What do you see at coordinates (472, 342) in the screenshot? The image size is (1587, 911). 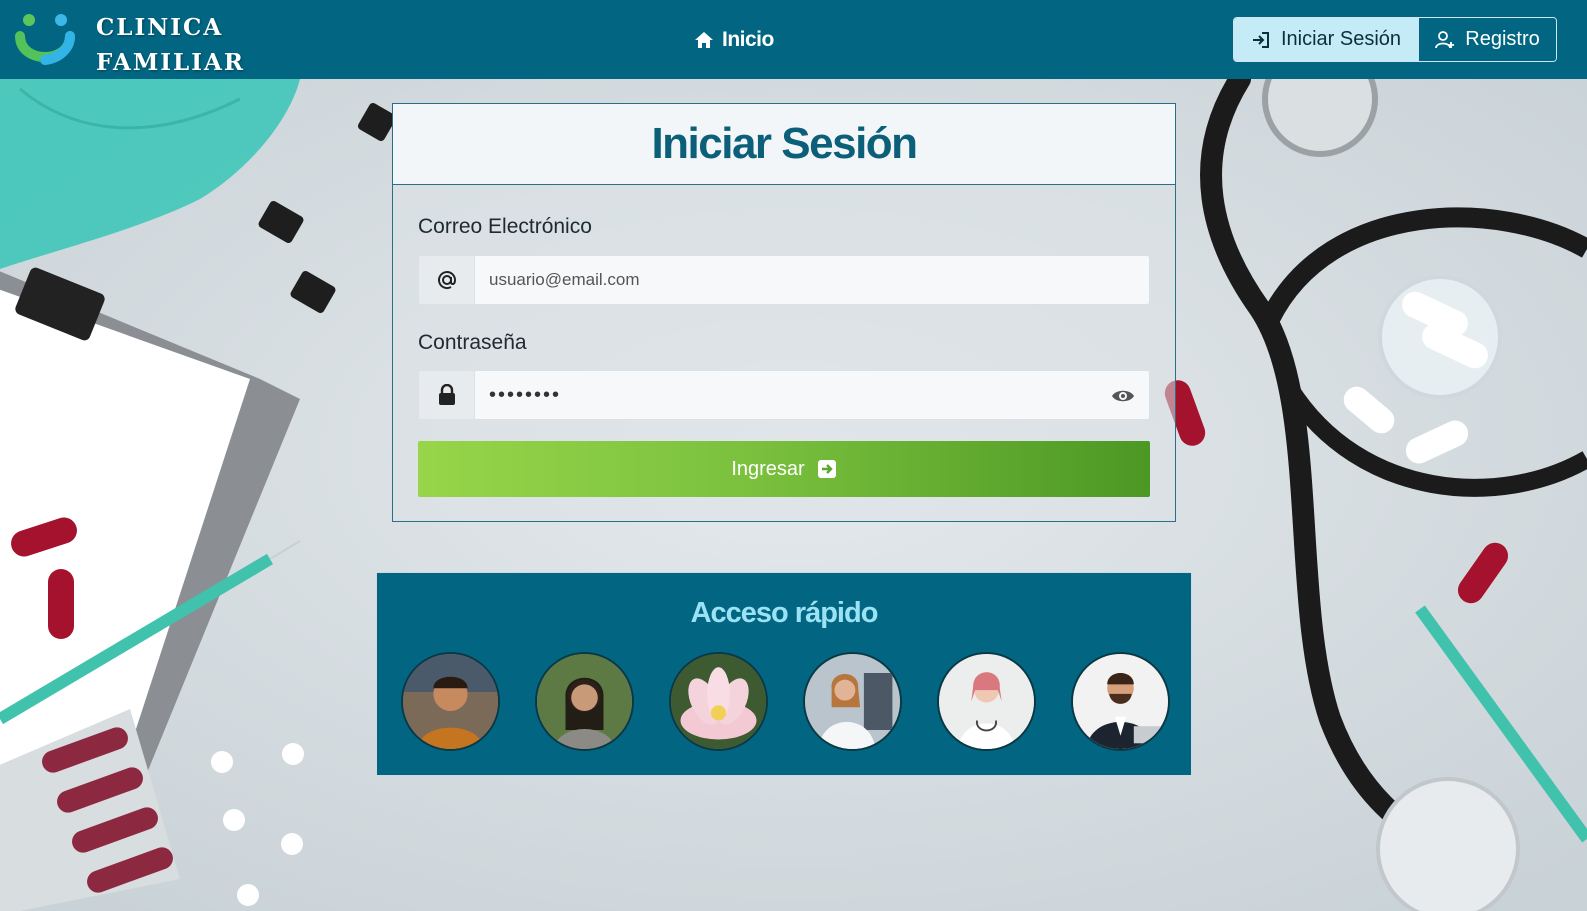 I see `password-label: Contraseña` at bounding box center [472, 342].